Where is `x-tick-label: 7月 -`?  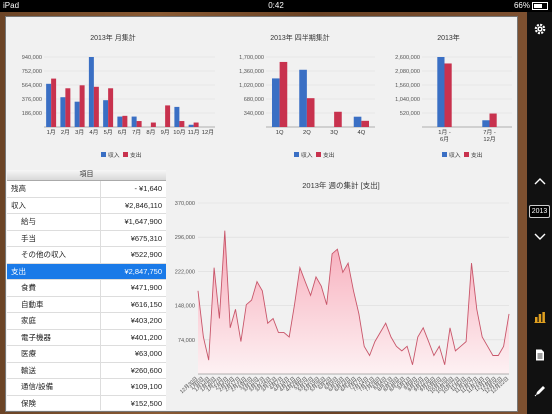
x-tick-label: 7月 - is located at coordinates (489, 132).